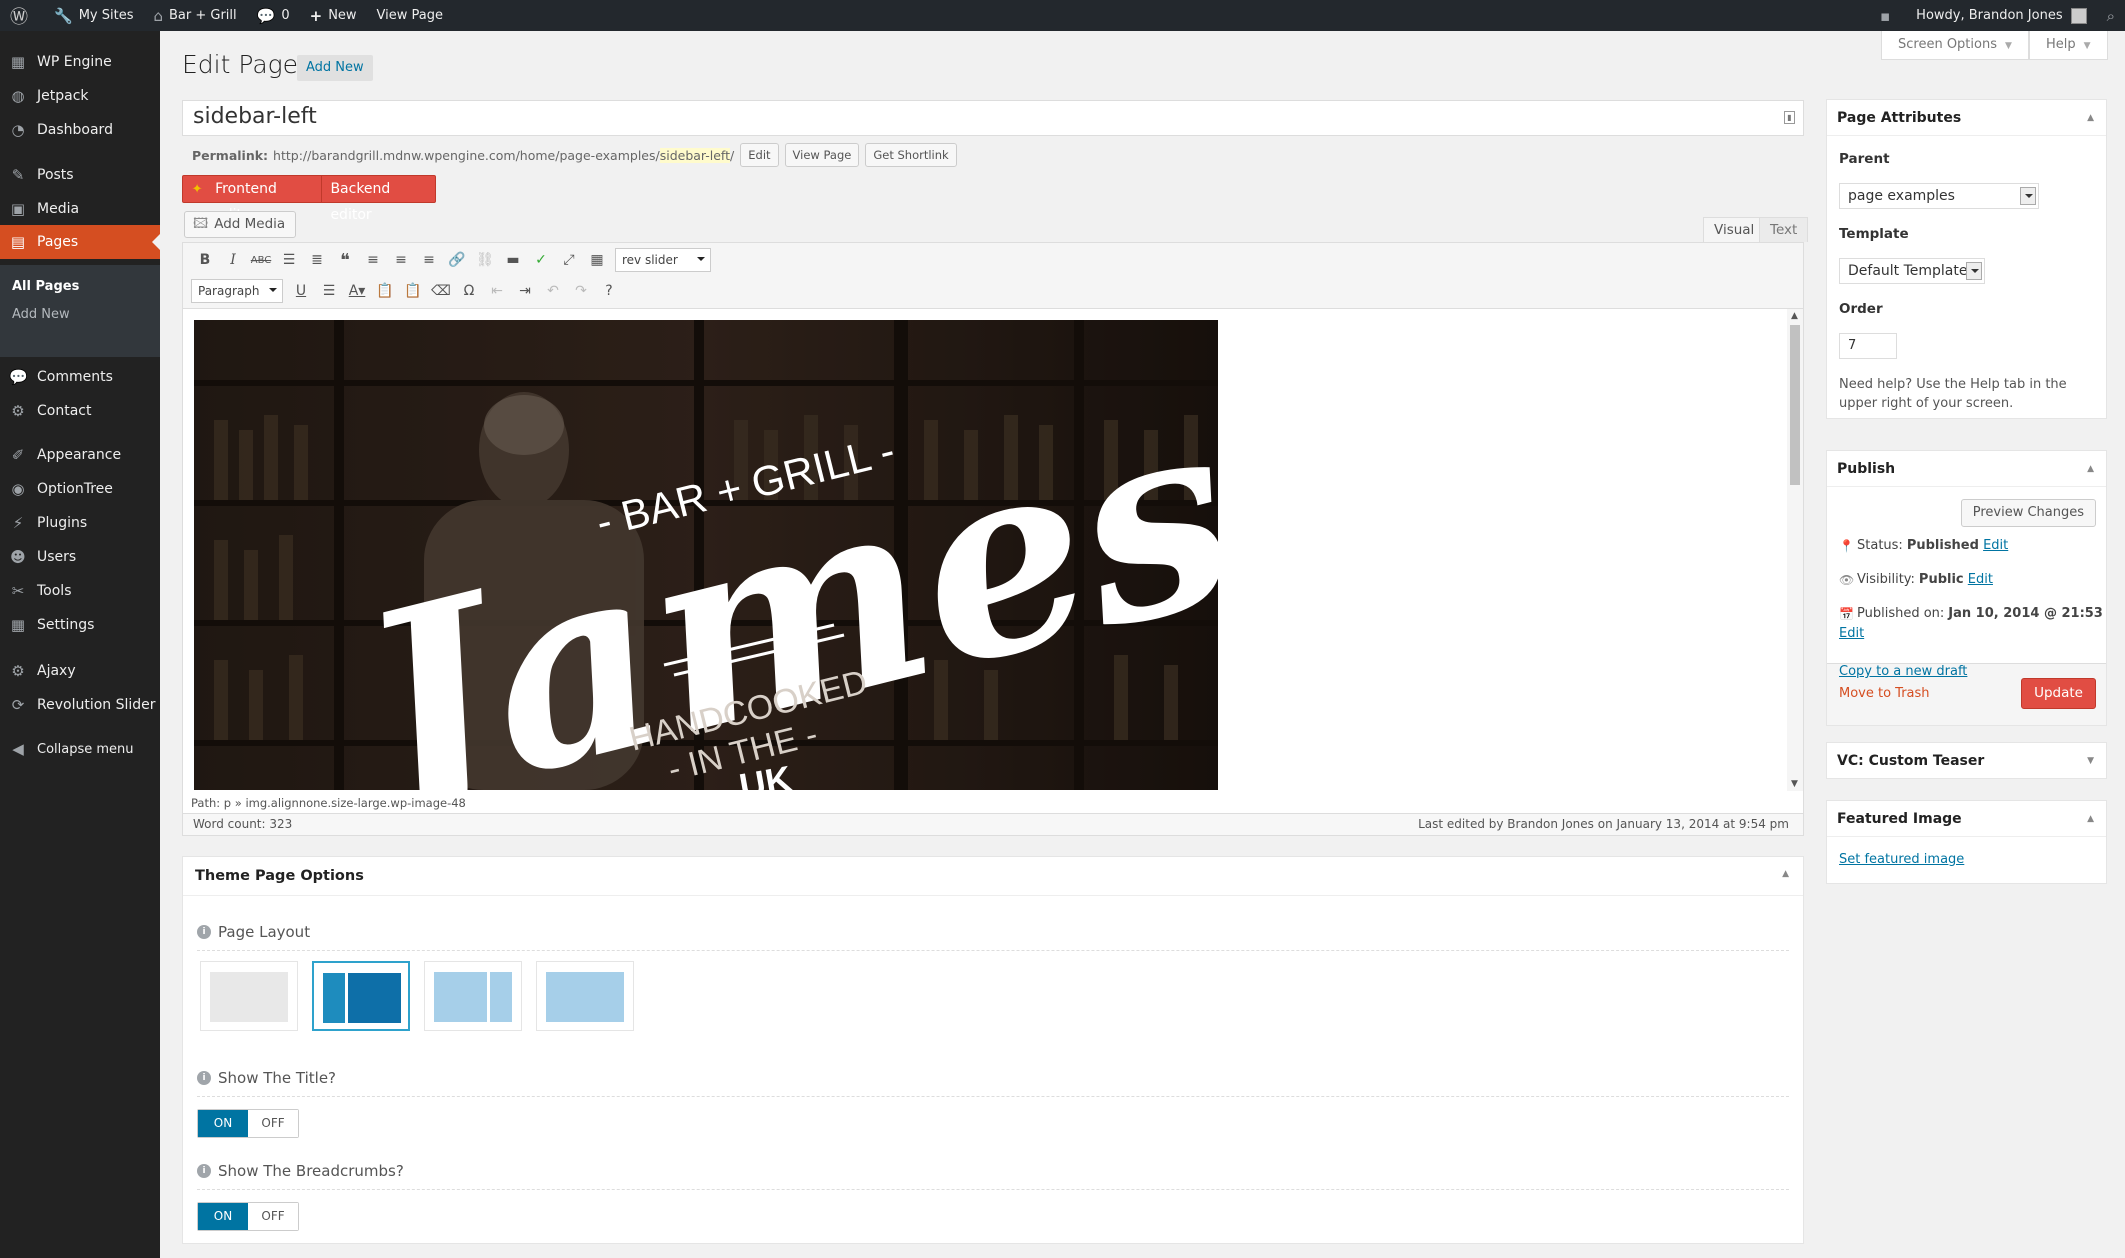 This screenshot has width=2125, height=1258. I want to click on view-page-link: View Page, so click(410, 15).